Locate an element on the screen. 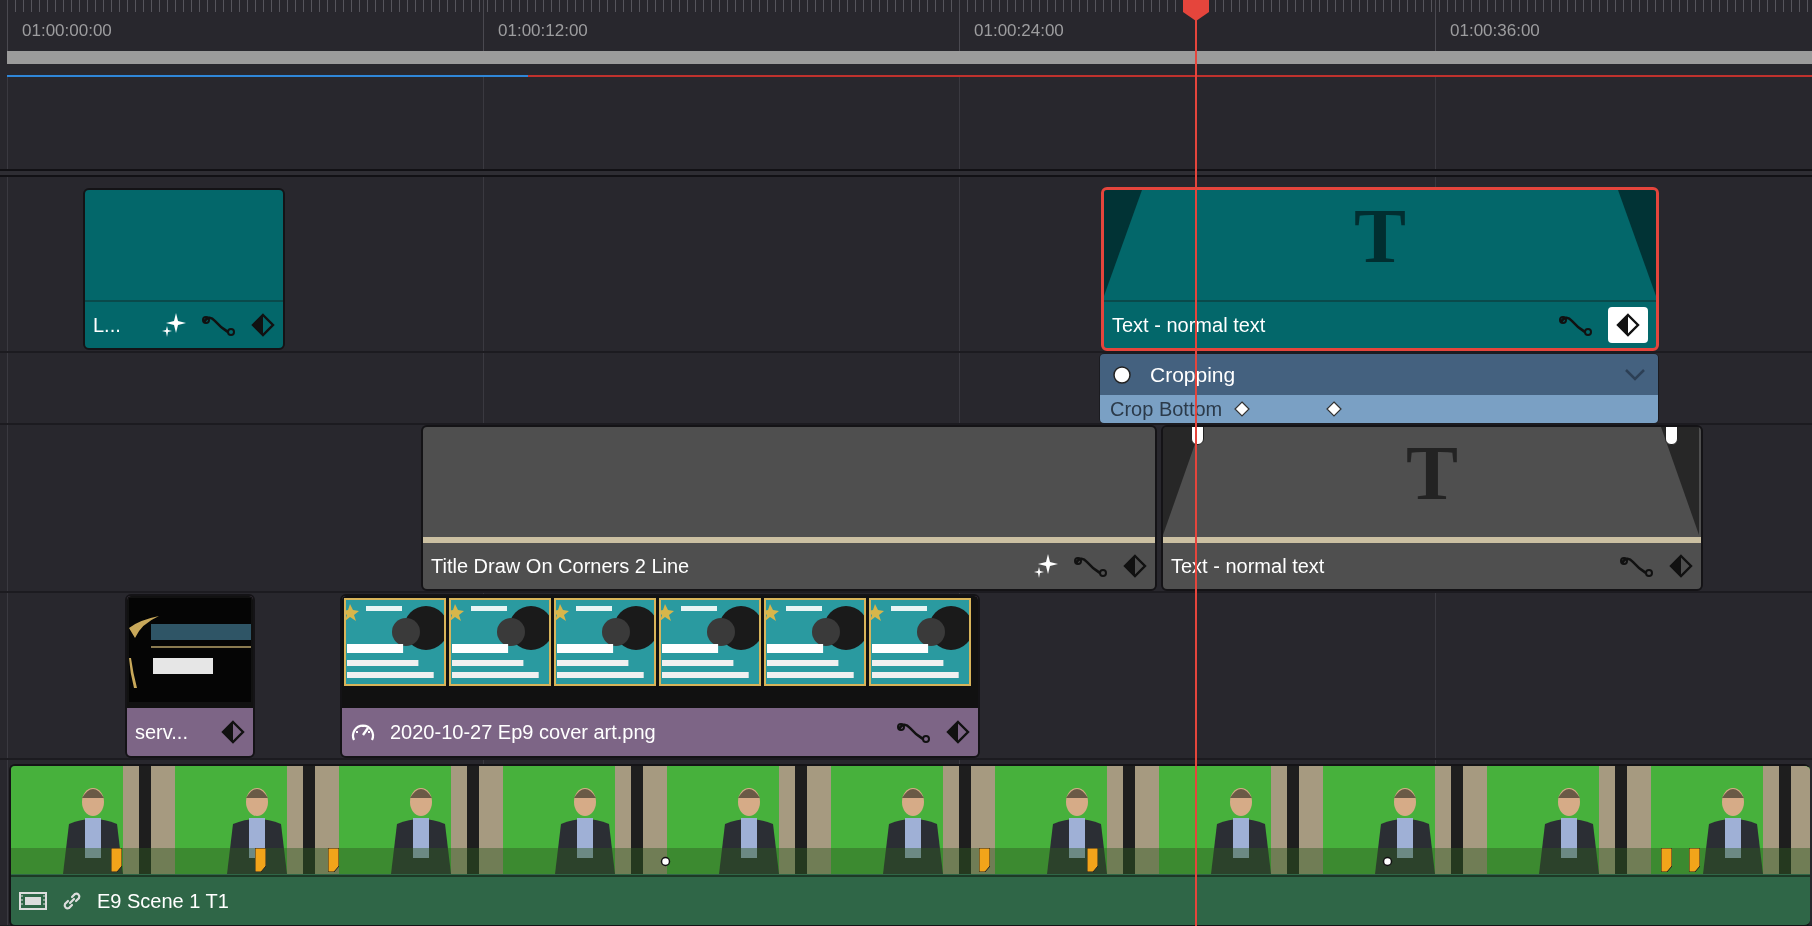 The width and height of the screenshot is (1812, 926). film-icon is located at coordinates (33, 901).